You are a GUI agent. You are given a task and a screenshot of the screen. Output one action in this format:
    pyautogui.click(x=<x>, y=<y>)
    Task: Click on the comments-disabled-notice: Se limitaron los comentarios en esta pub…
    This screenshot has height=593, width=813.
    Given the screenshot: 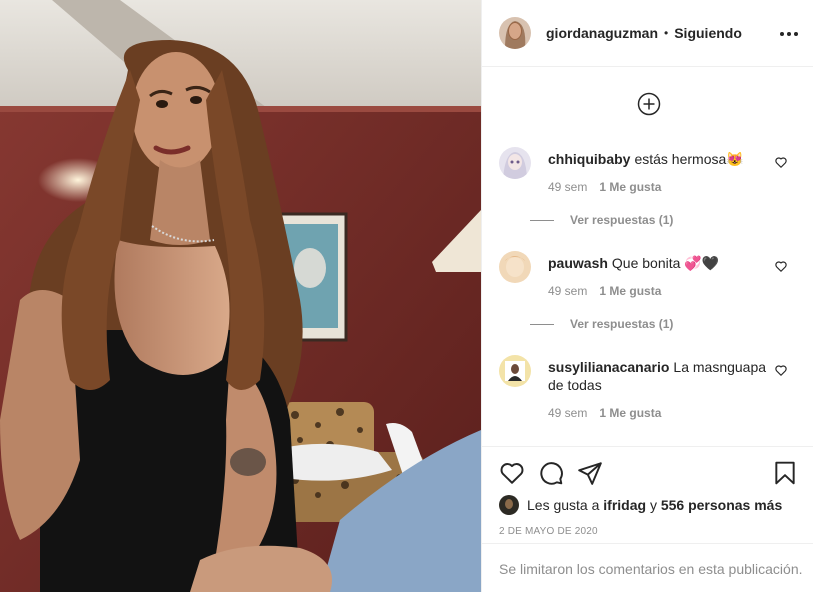 What is the action you would take?
    pyautogui.click(x=647, y=568)
    